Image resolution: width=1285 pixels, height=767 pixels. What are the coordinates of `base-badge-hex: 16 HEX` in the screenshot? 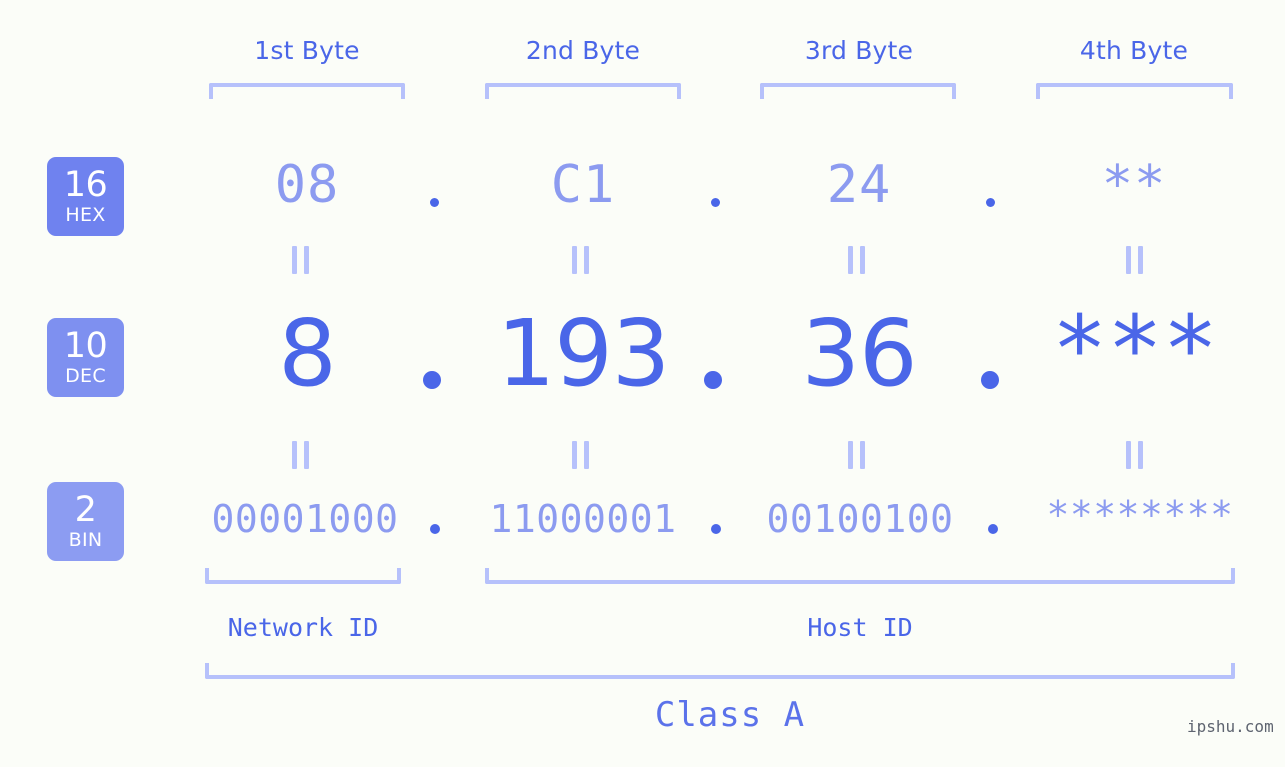 It's located at (85, 196).